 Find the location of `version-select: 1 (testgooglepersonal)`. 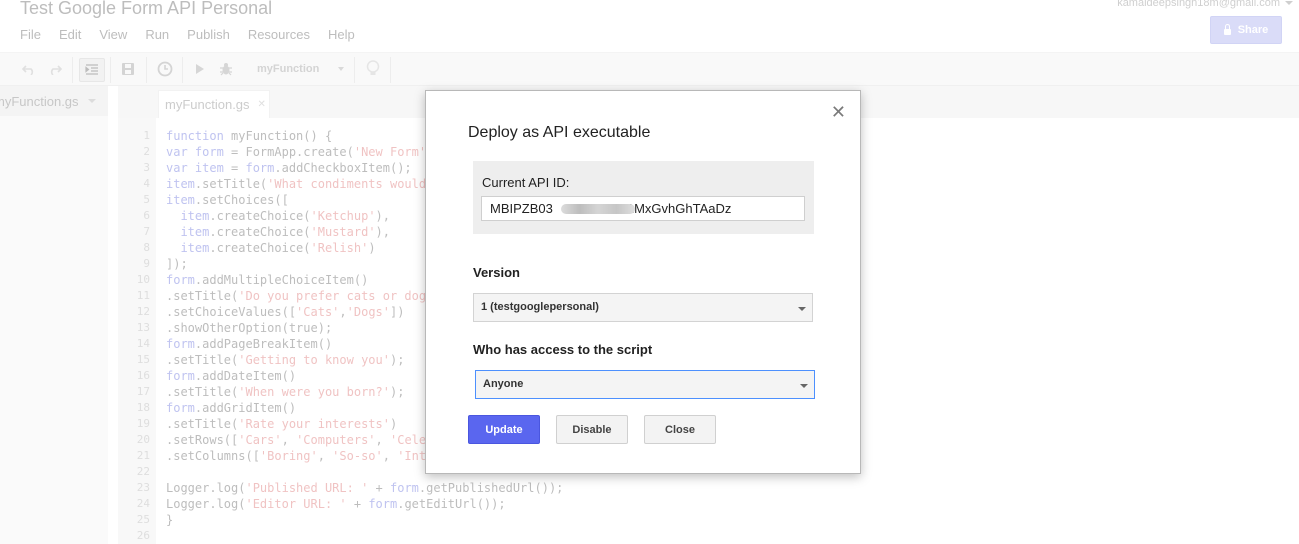

version-select: 1 (testgooglepersonal) is located at coordinates (643, 307).